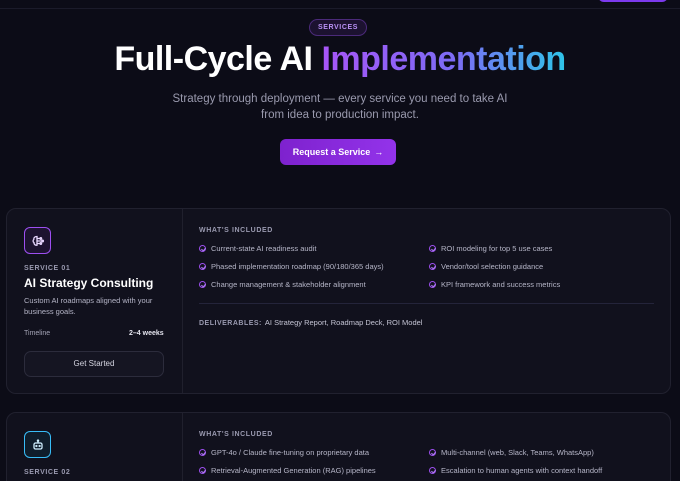 The image size is (680, 481). What do you see at coordinates (331, 152) in the screenshot?
I see `request-service-label: Request a Service` at bounding box center [331, 152].